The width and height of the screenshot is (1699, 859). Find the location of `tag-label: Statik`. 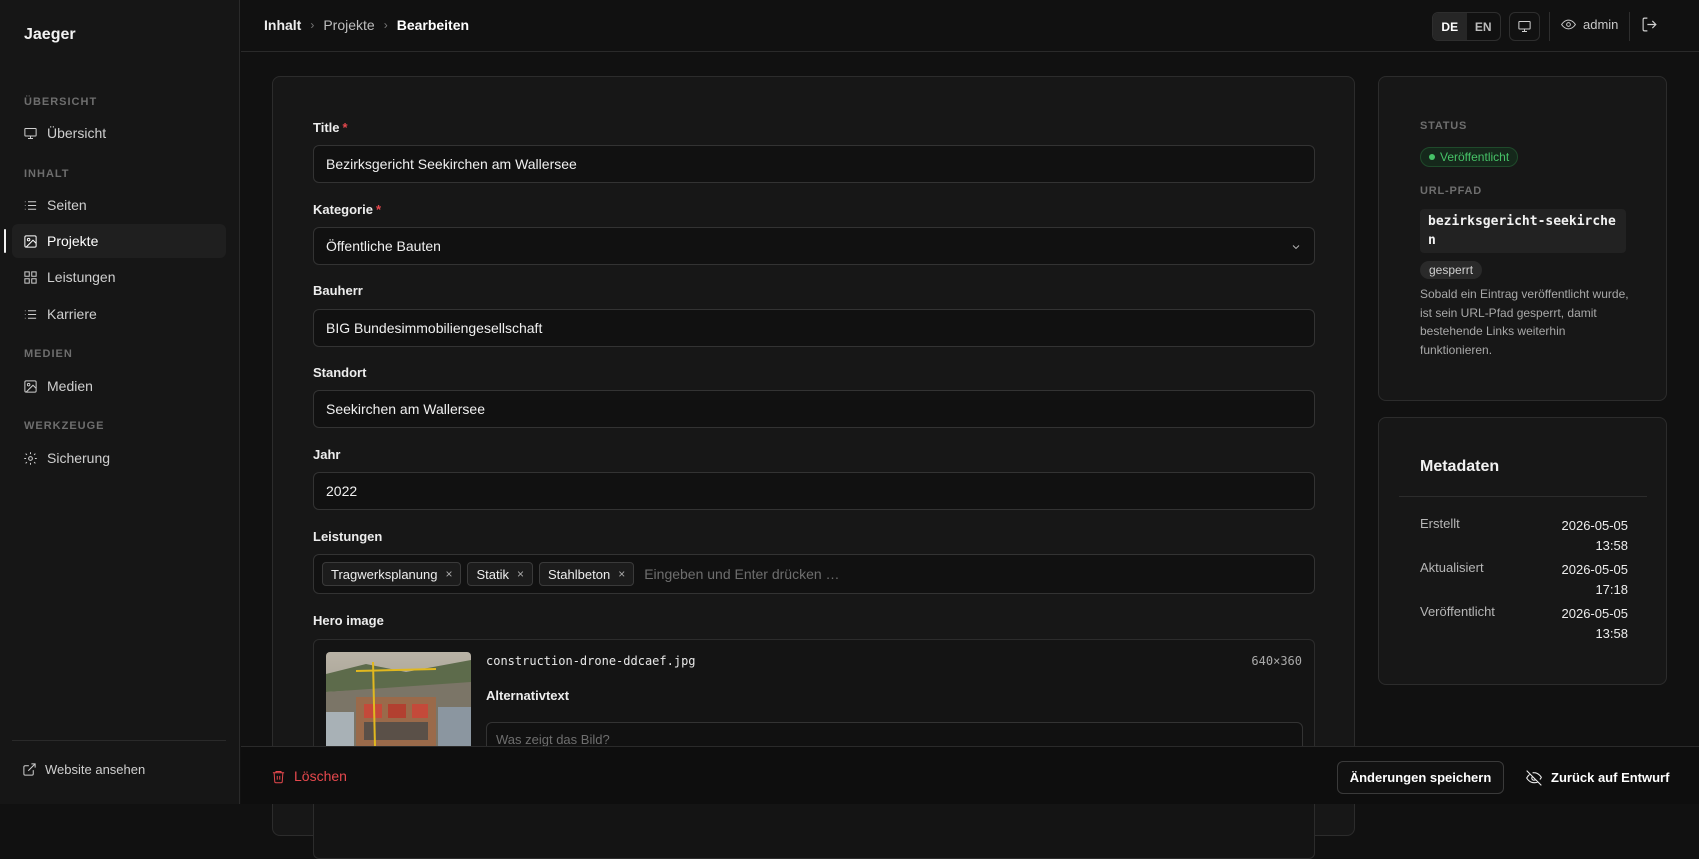

tag-label: Statik is located at coordinates (492, 574).